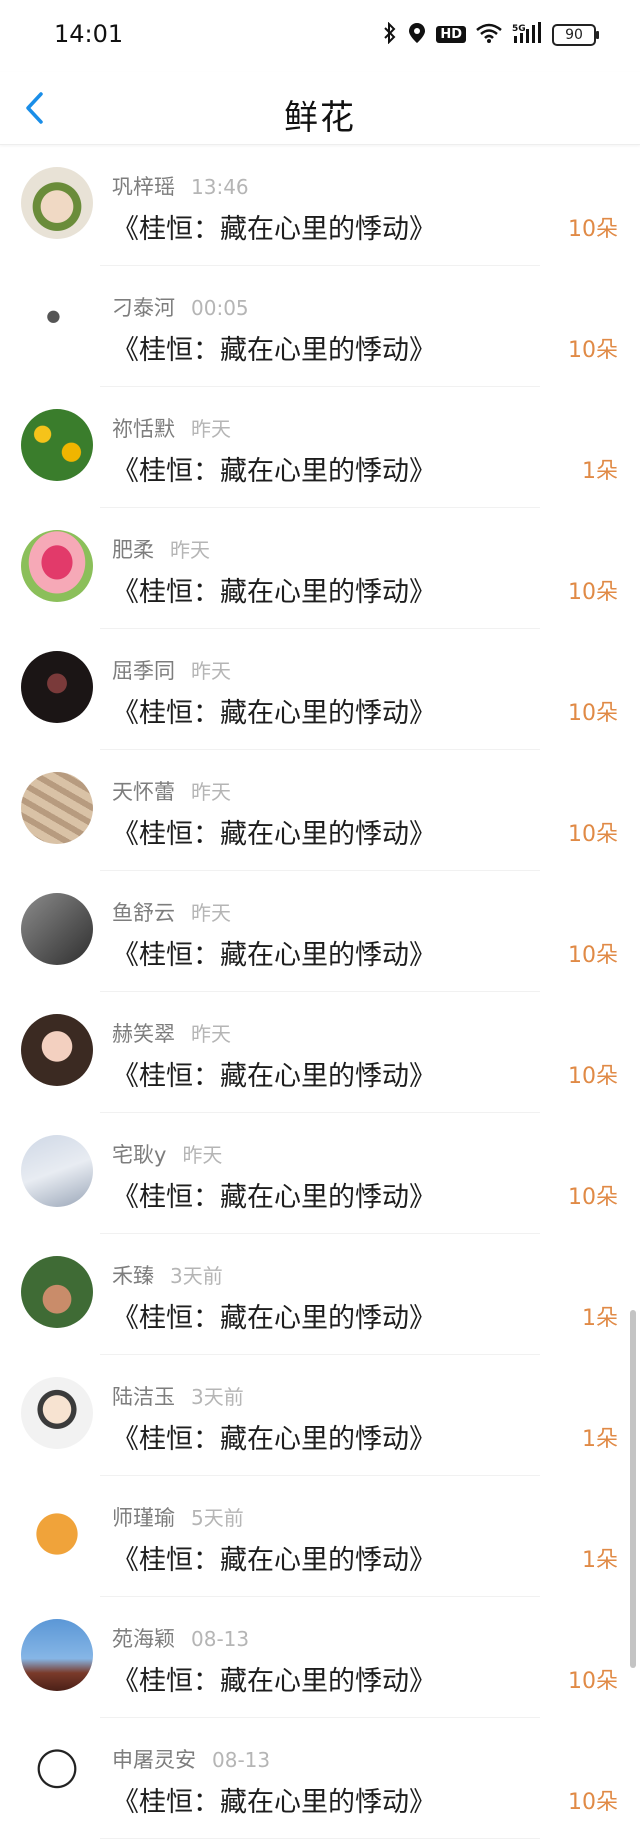 The width and height of the screenshot is (640, 1845). What do you see at coordinates (320, 1052) in the screenshot?
I see `list-item: 赫笑翠 昨天 《桂恒：藏在心里的悸动》 10朵` at bounding box center [320, 1052].